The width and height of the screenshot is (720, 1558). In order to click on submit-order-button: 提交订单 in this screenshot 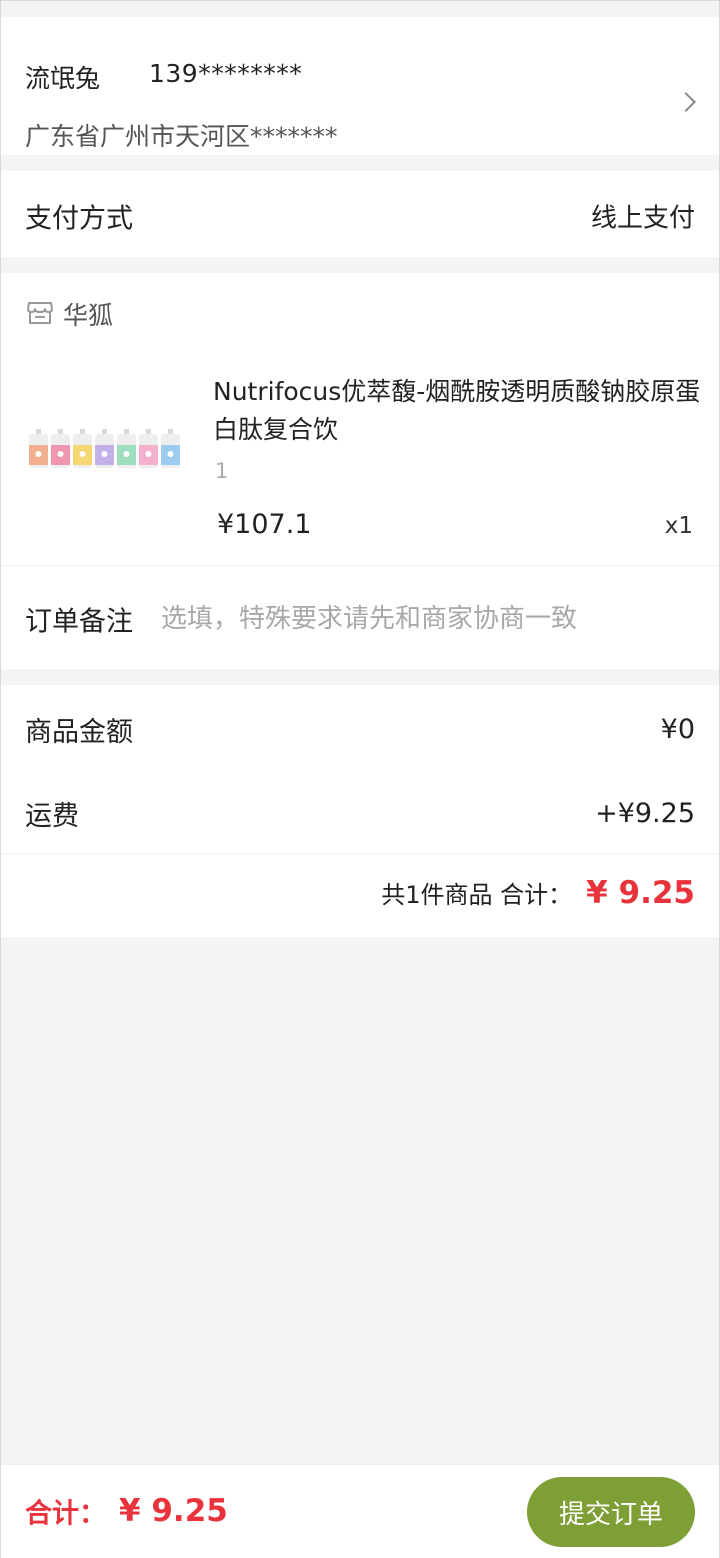, I will do `click(611, 1512)`.